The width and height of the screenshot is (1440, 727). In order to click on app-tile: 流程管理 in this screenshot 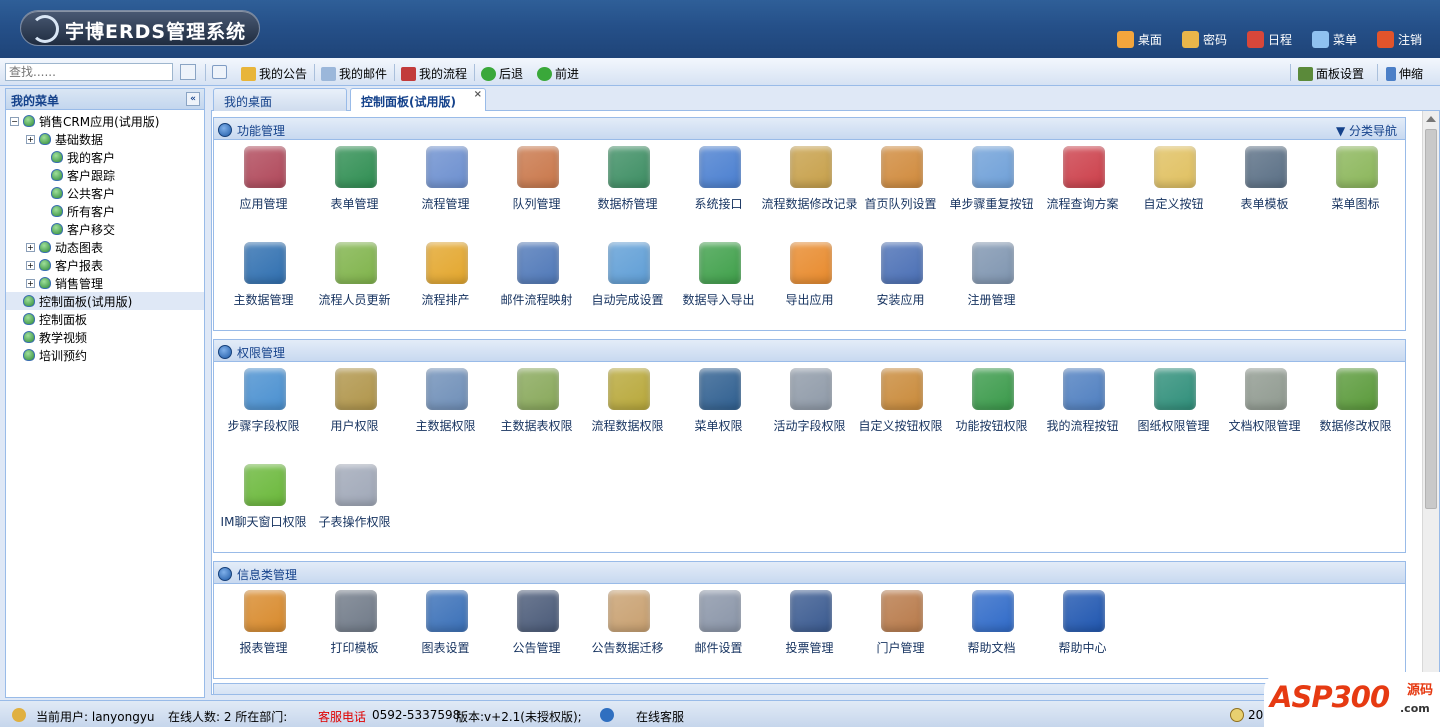, I will do `click(445, 186)`.